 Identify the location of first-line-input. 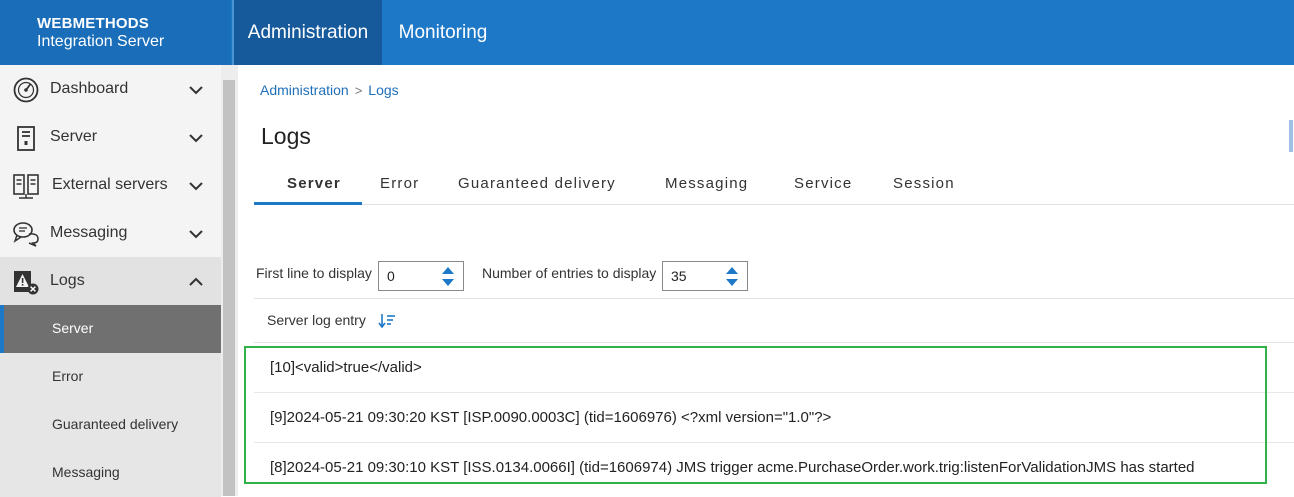
(409, 276).